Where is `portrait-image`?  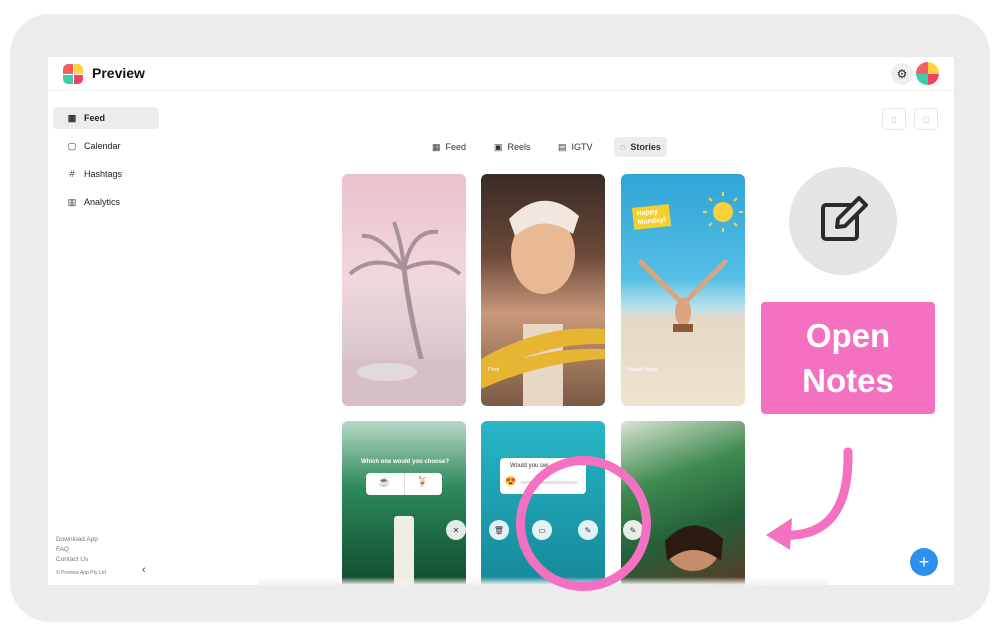 portrait-image is located at coordinates (543, 303).